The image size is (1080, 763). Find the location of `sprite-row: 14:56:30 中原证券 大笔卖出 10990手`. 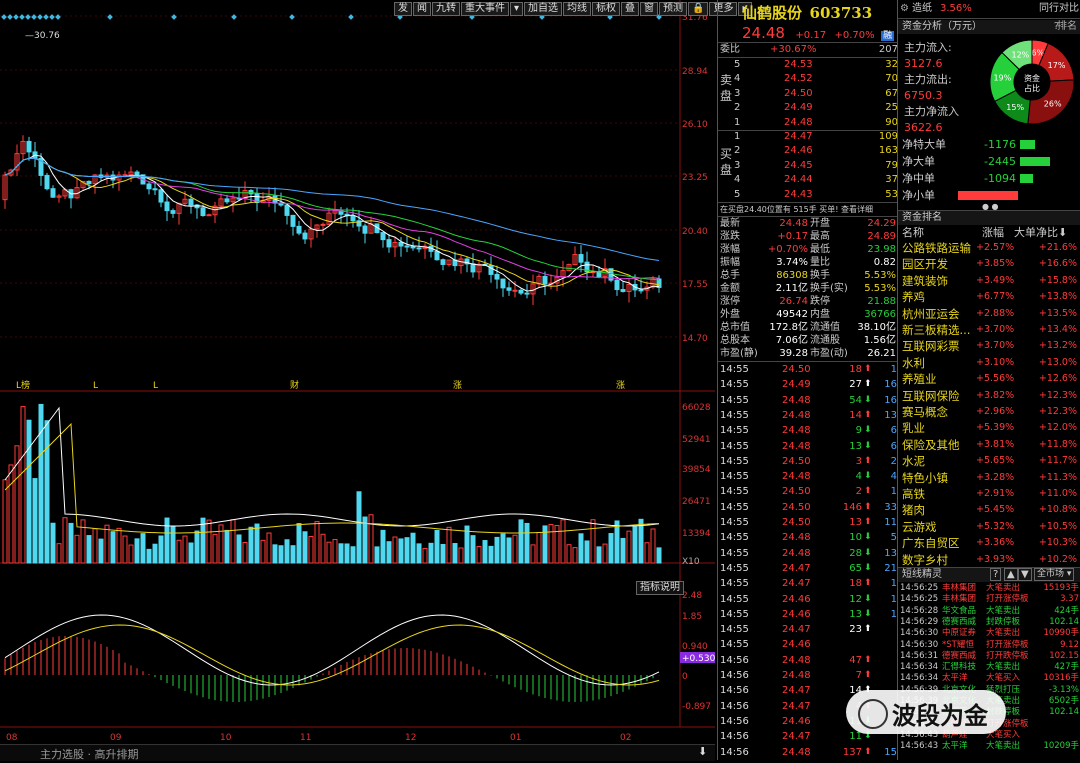

sprite-row: 14:56:30 中原证券 大笔卖出 10990手 is located at coordinates (989, 633).